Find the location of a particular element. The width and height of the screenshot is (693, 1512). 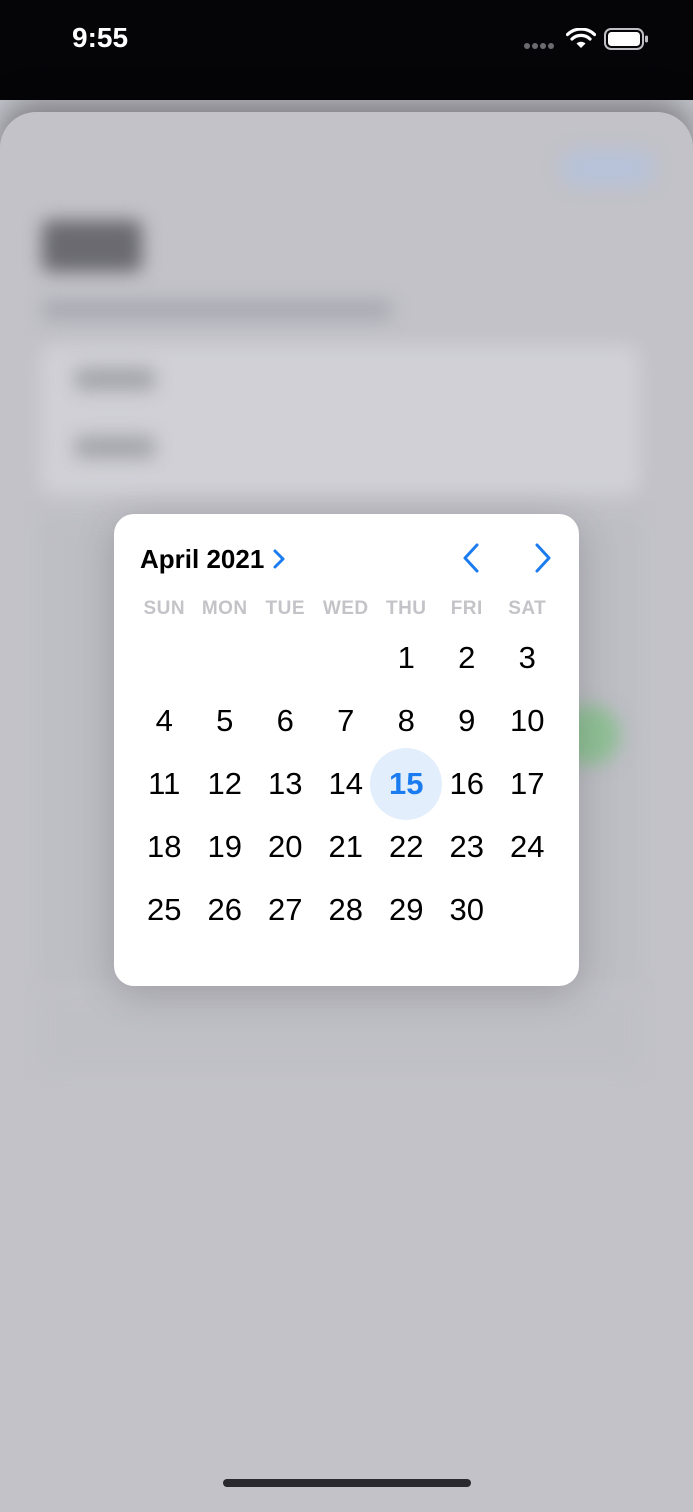

day-number: 26 is located at coordinates (224, 909).